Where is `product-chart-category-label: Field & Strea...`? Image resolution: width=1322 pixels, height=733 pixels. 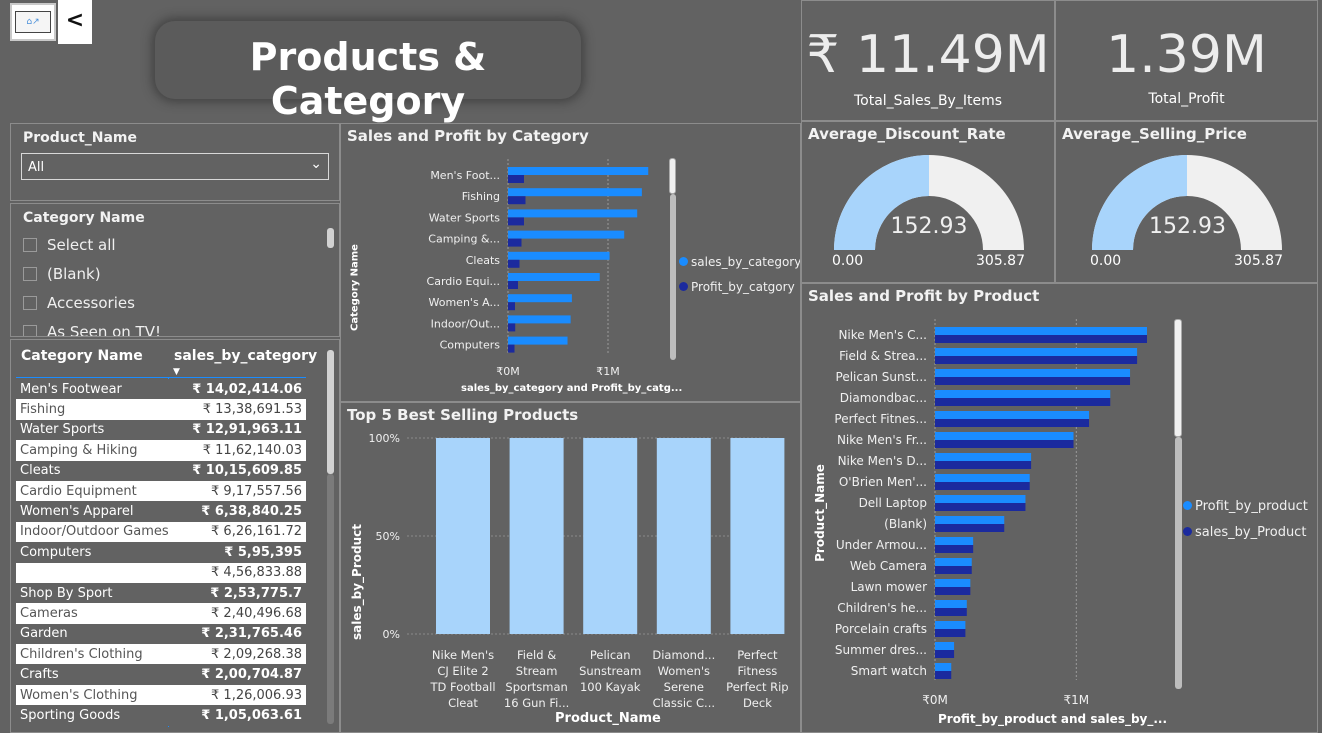
product-chart-category-label: Field & Strea... is located at coordinates (883, 356).